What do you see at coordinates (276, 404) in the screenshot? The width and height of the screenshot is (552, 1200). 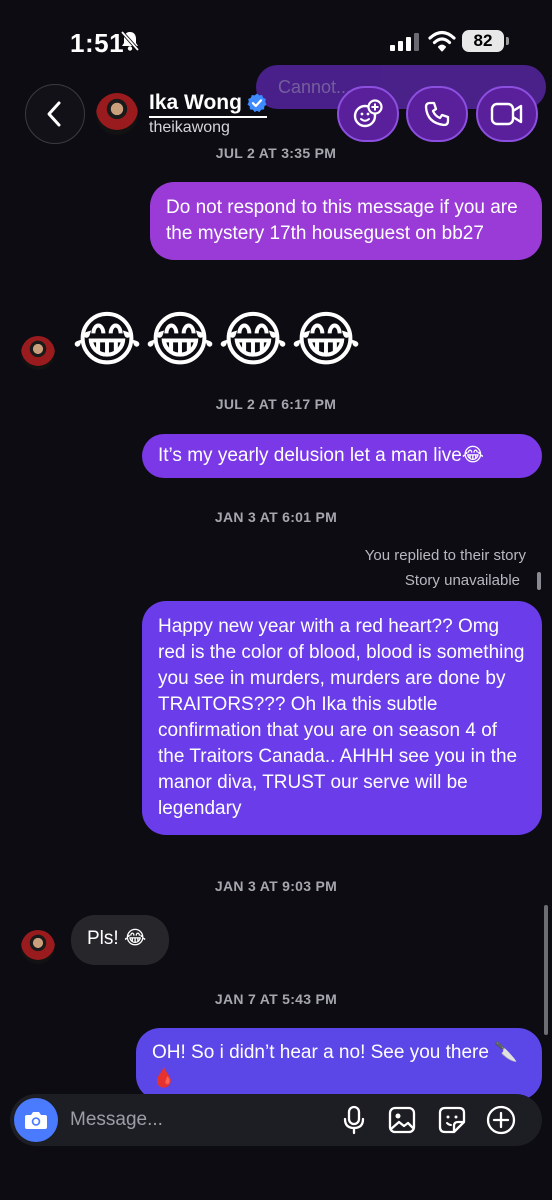 I see `timestamp: JUL 2 AT 6:17 PM` at bounding box center [276, 404].